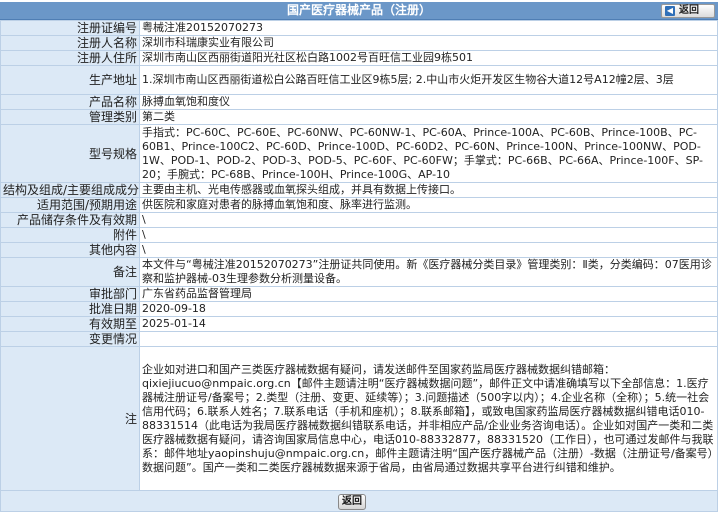 Image resolution: width=725 pixels, height=523 pixels. What do you see at coordinates (70, 43) in the screenshot?
I see `label-registrant-name: 注册人名称` at bounding box center [70, 43].